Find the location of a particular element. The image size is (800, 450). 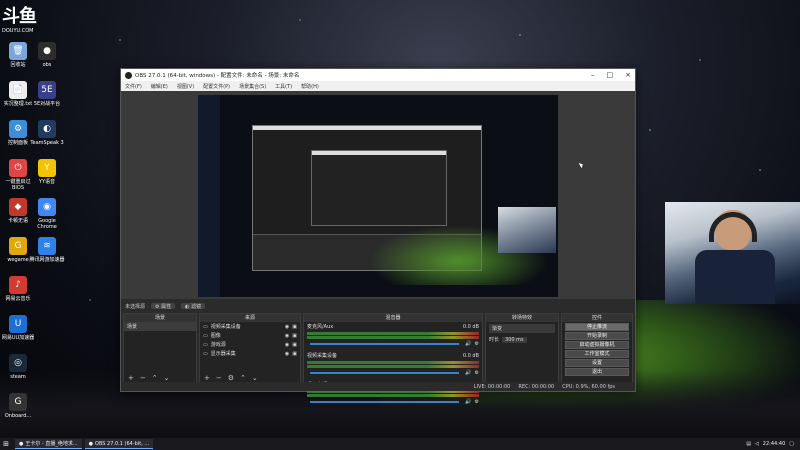

app-icon: ◆ is located at coordinates (18, 207).